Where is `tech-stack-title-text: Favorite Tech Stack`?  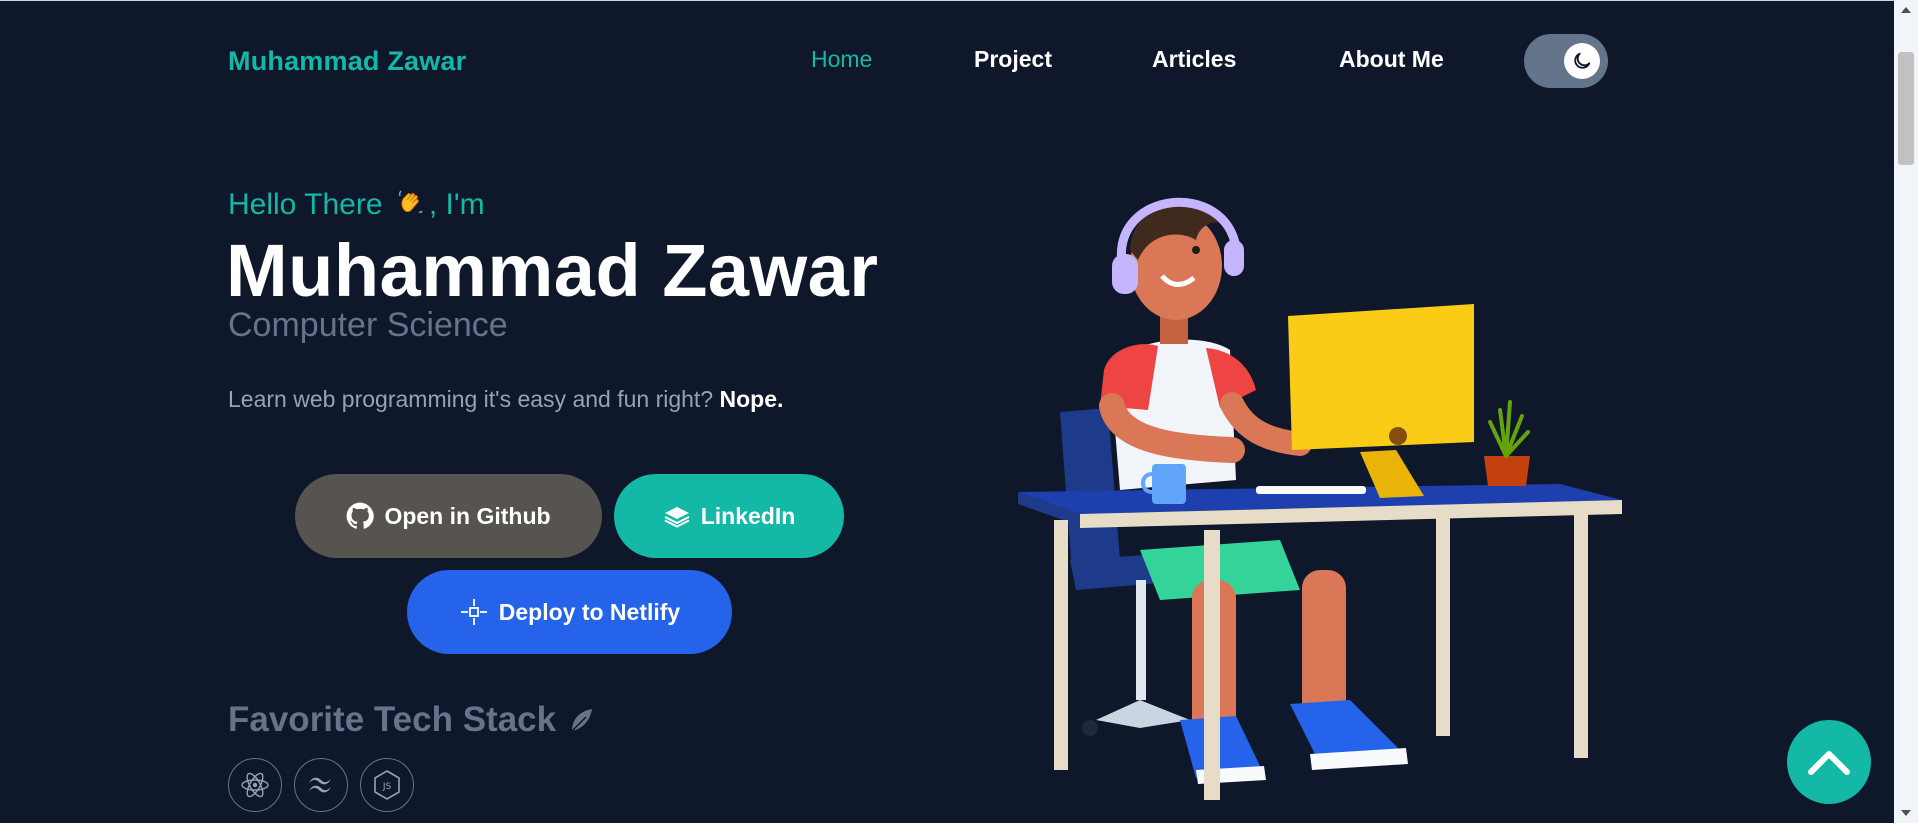
tech-stack-title-text: Favorite Tech Stack is located at coordinates (392, 719).